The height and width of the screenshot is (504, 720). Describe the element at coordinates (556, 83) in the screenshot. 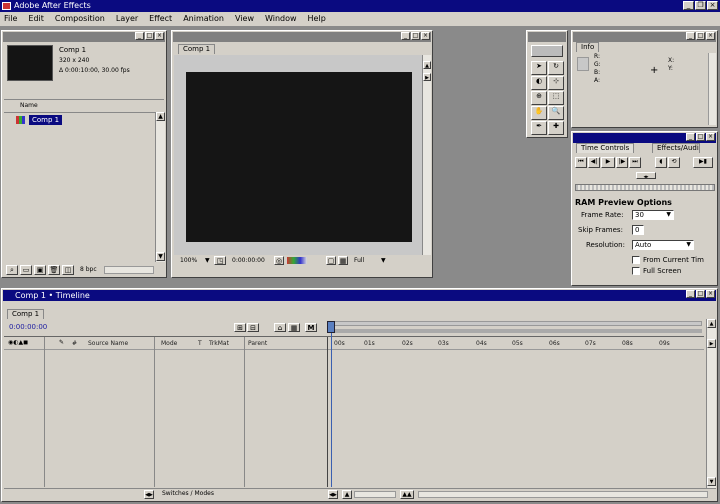

I see `track-tool-icon: ⊹` at that location.